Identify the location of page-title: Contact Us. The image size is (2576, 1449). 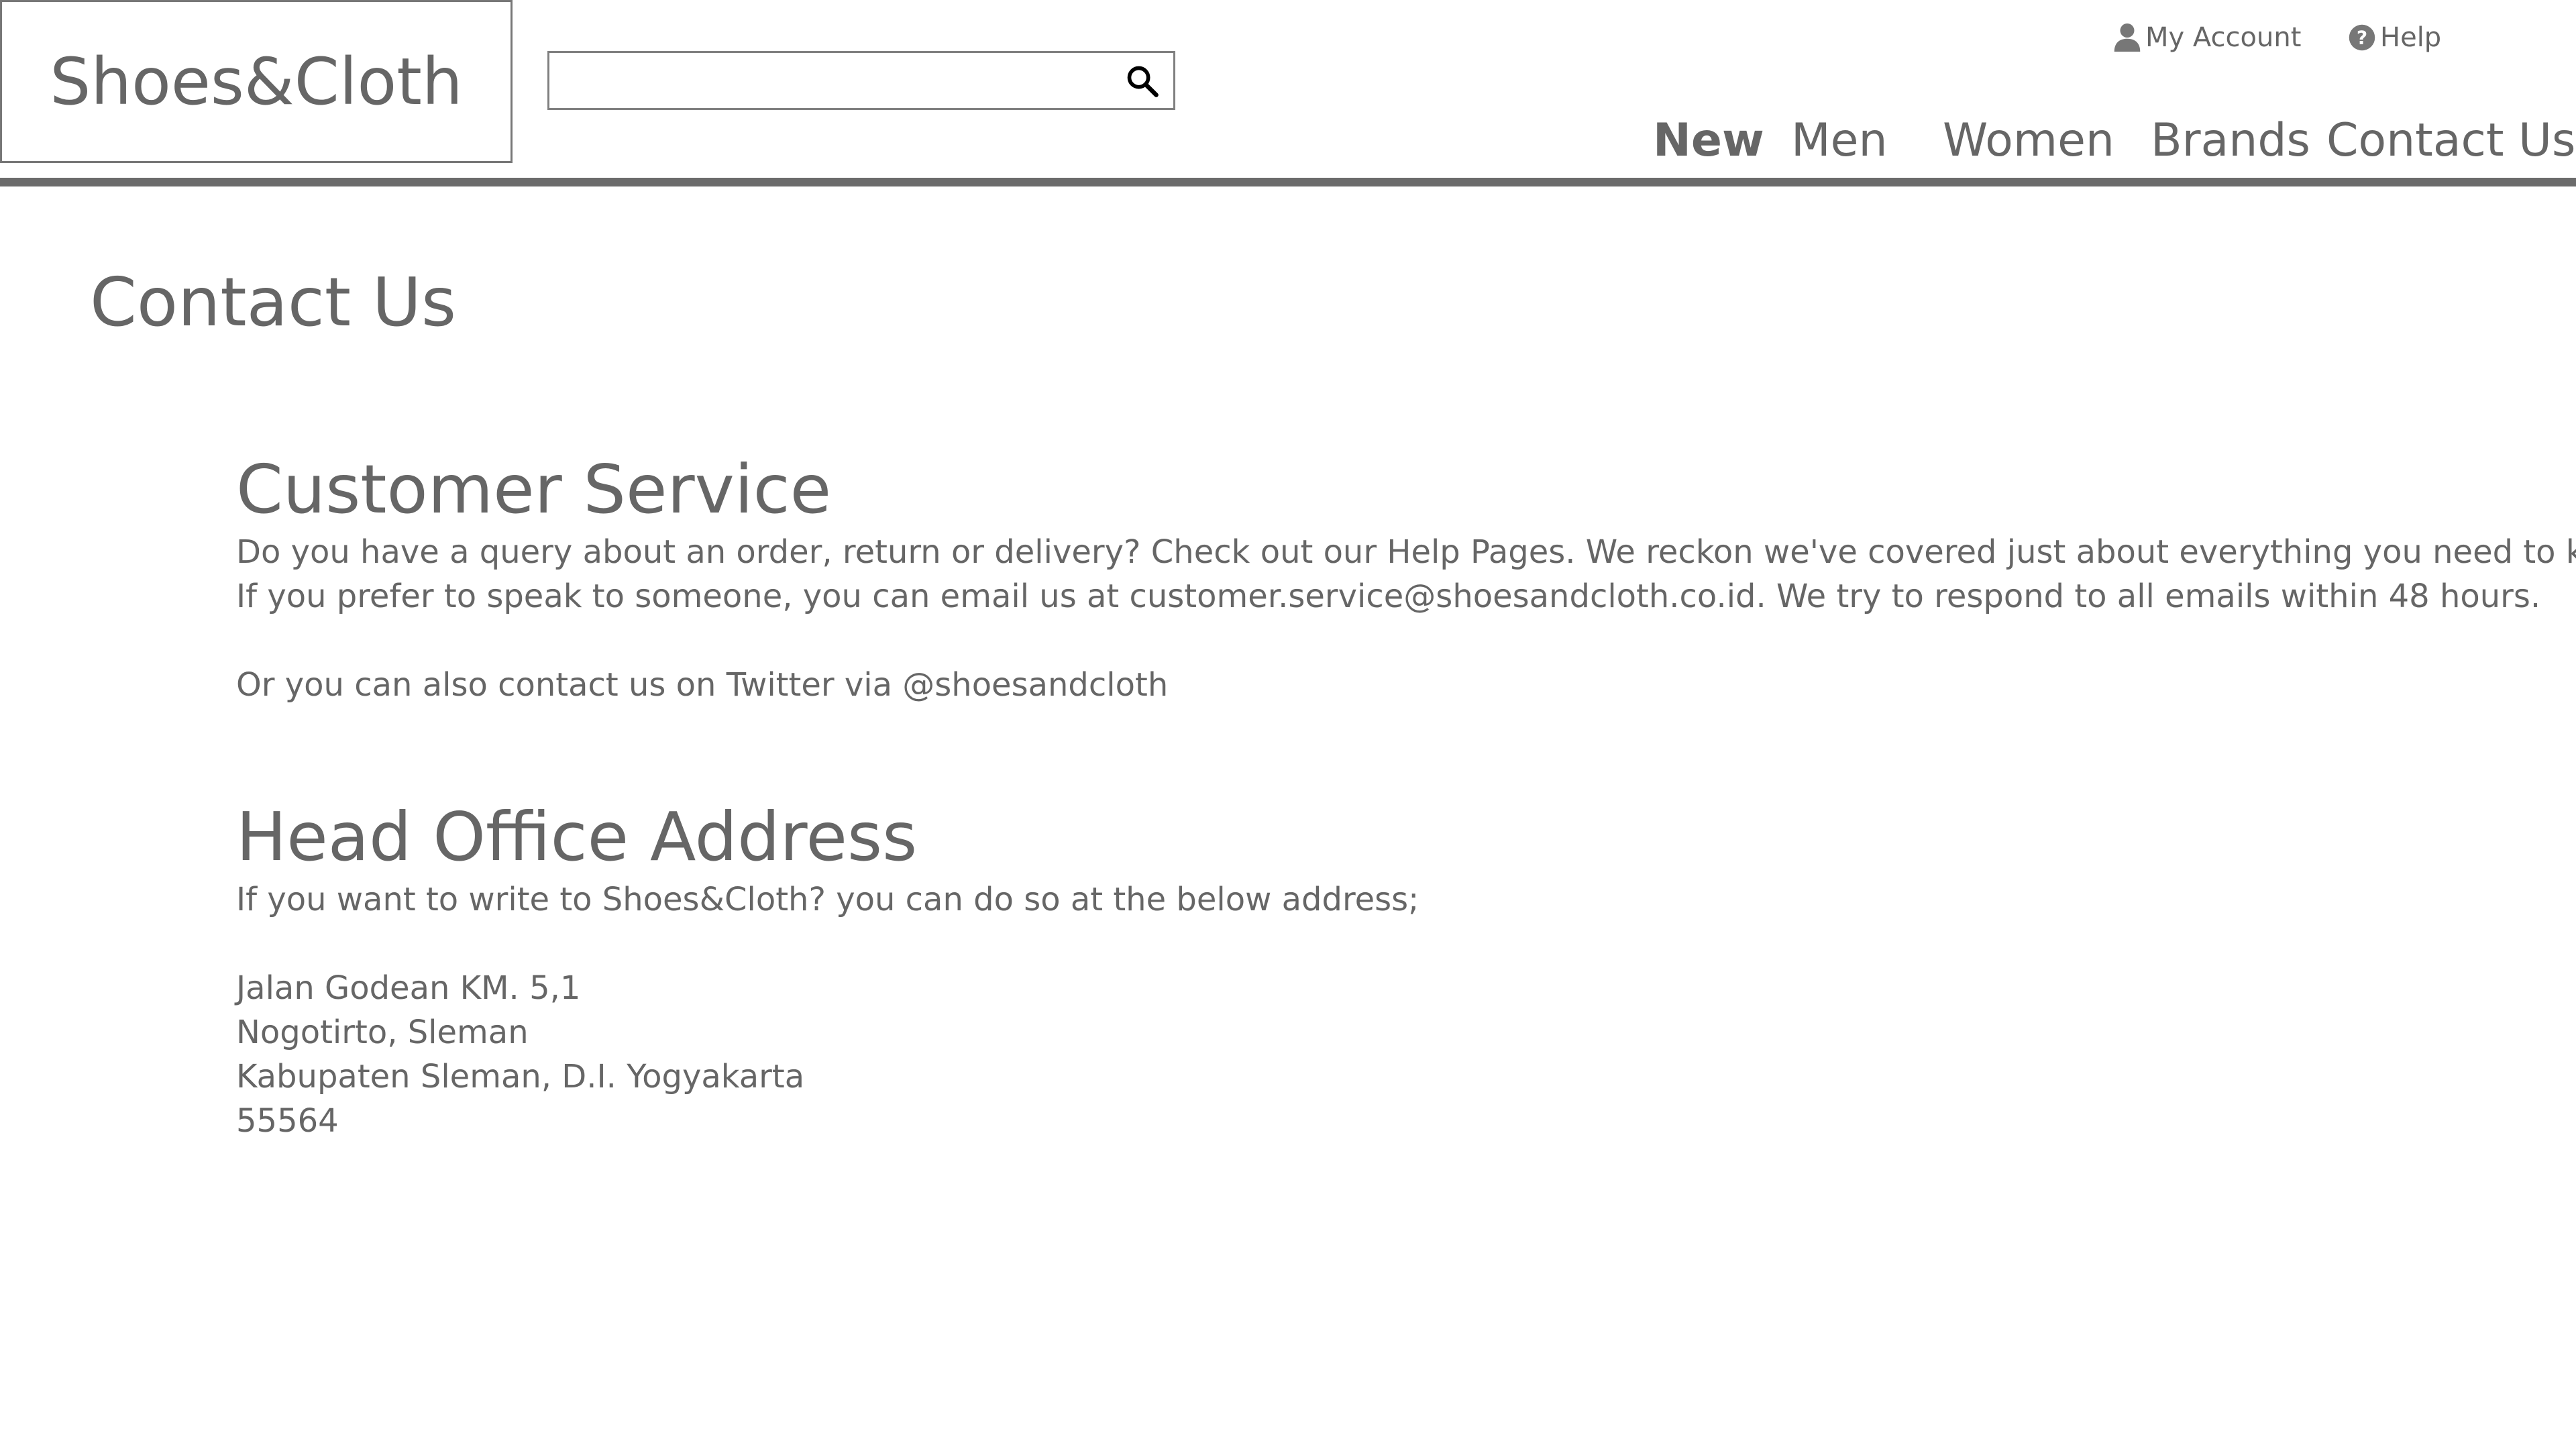
(273, 302).